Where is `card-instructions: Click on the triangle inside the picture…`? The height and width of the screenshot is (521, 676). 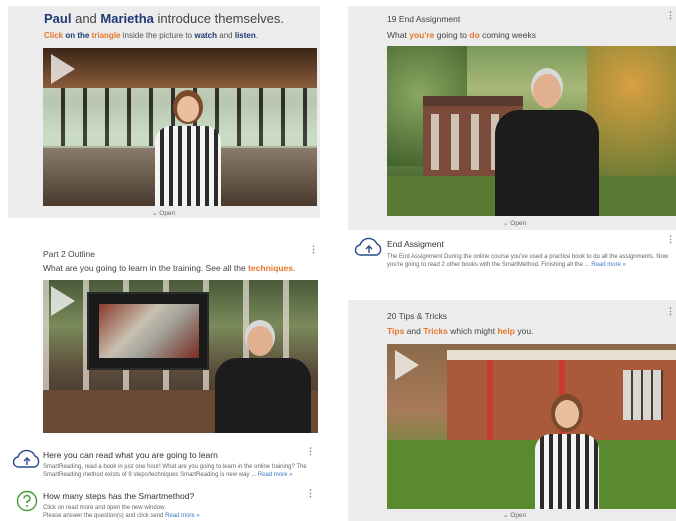 card-instructions: Click on the triangle inside the picture… is located at coordinates (151, 35).